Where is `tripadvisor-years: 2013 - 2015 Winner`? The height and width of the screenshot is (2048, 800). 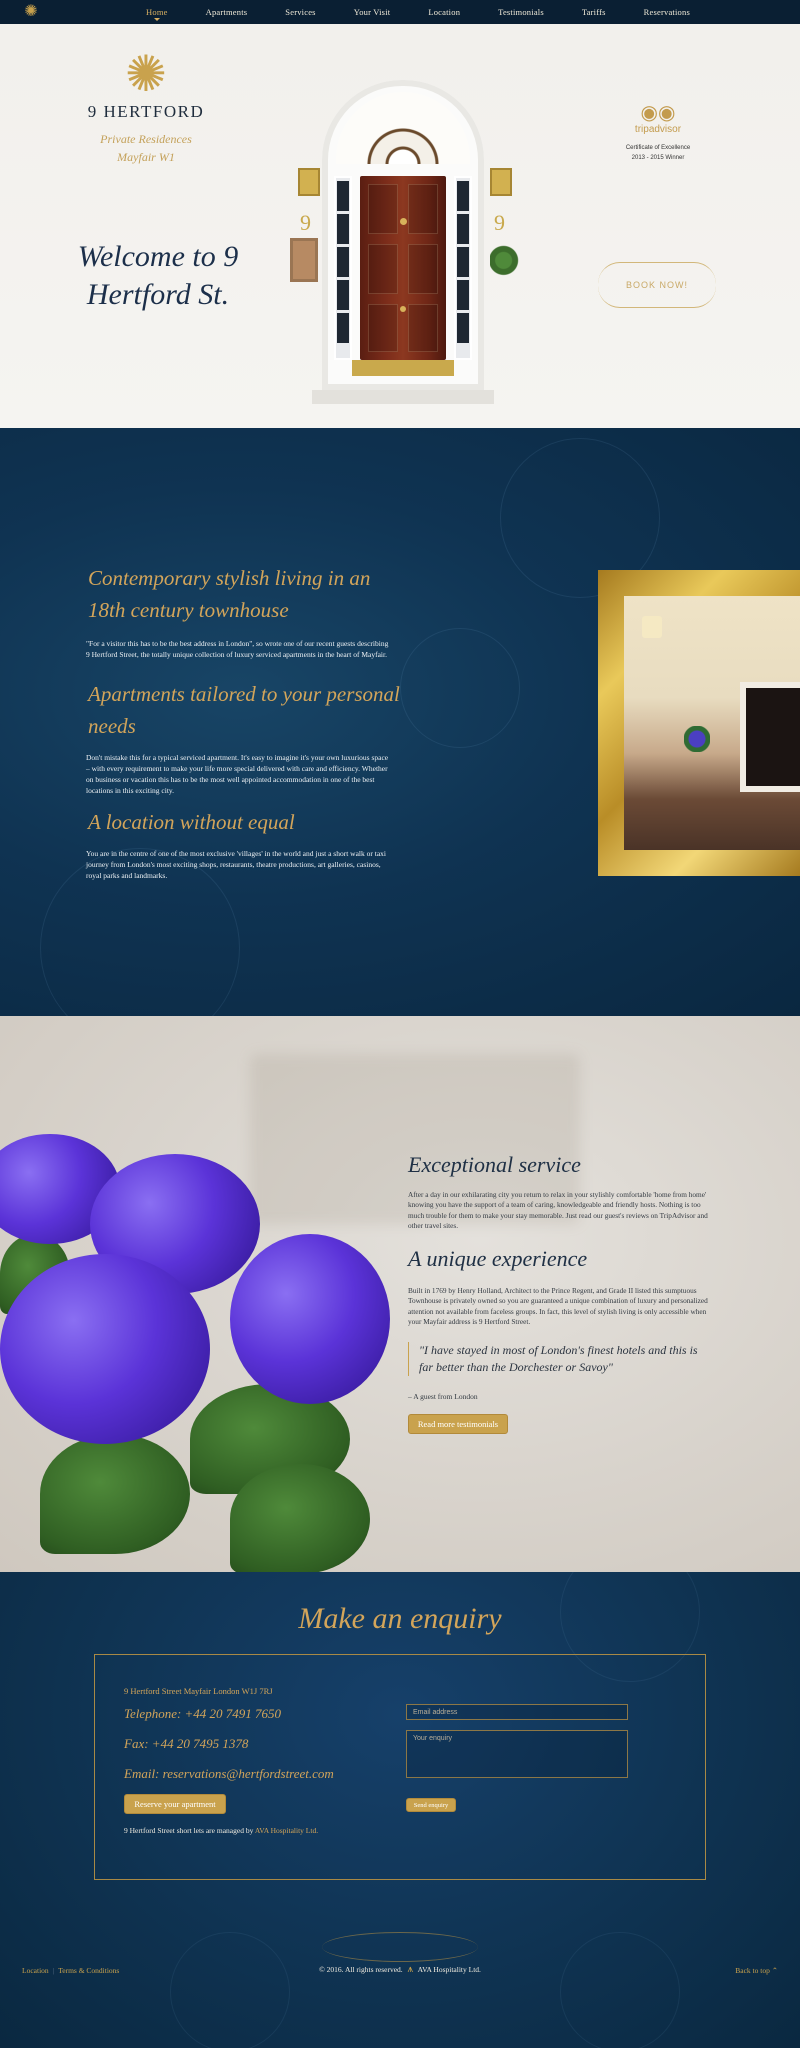
tripadvisor-years: 2013 - 2015 Winner is located at coordinates (658, 158).